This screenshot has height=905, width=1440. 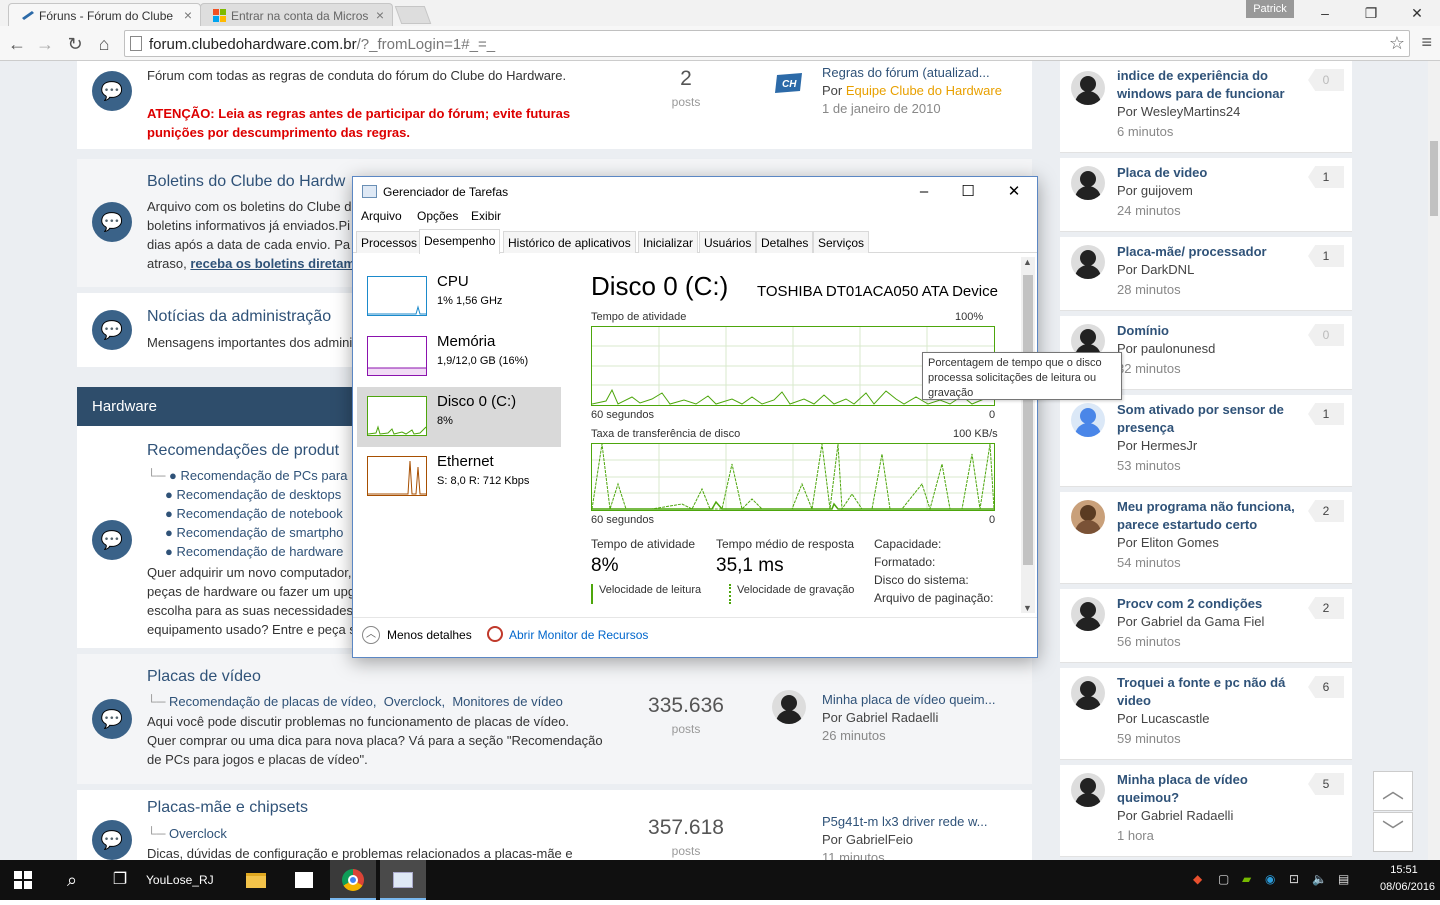 What do you see at coordinates (459, 357) in the screenshot?
I see `resource-memoria: Memória 1,9/12,0 GB (16%)` at bounding box center [459, 357].